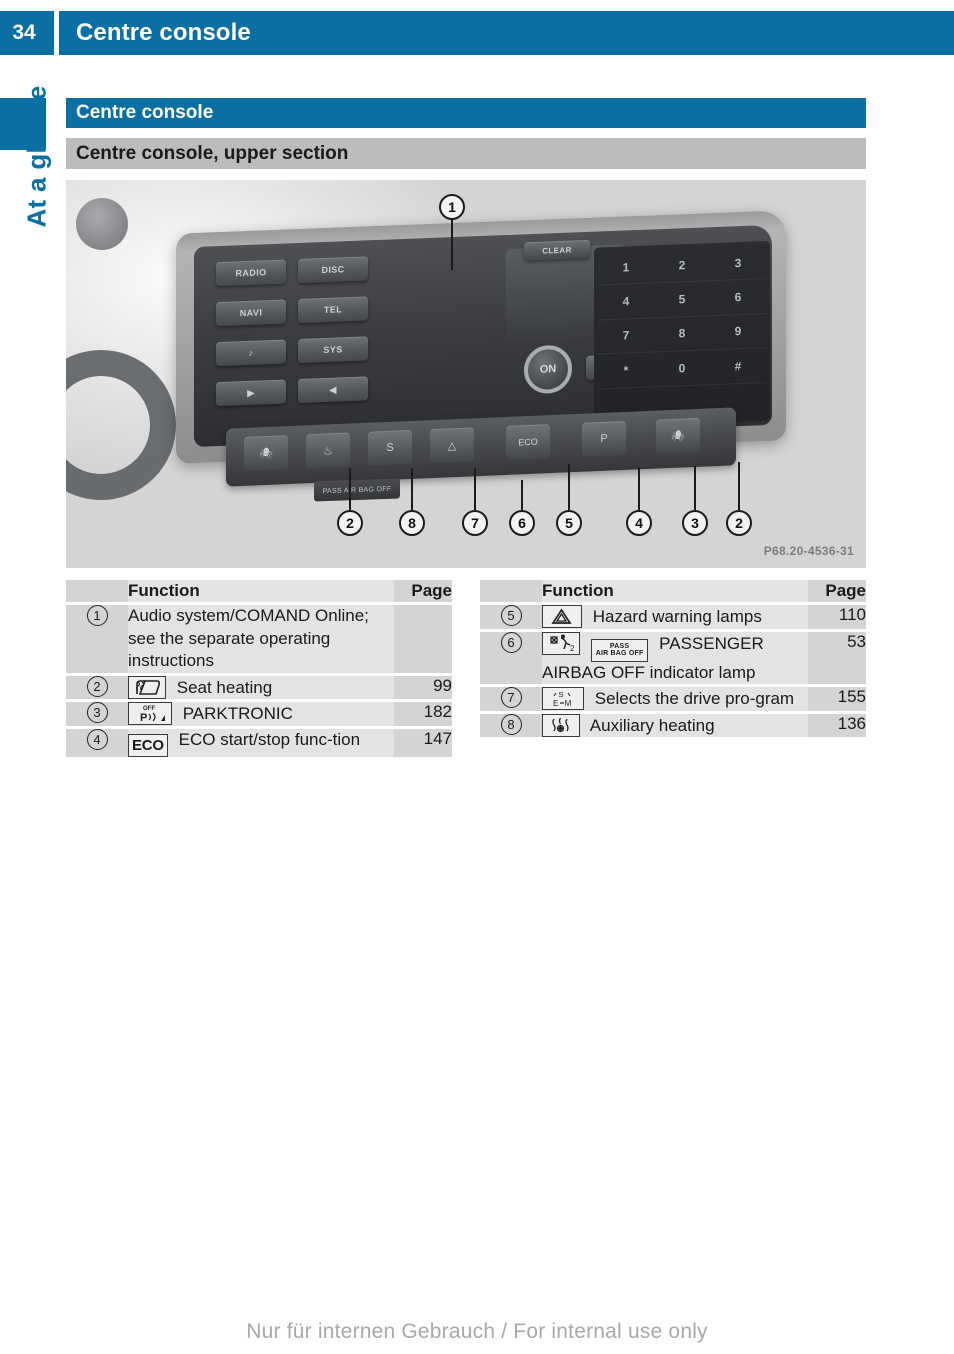  I want to click on row-function-cell: Seat heating, so click(261, 686).